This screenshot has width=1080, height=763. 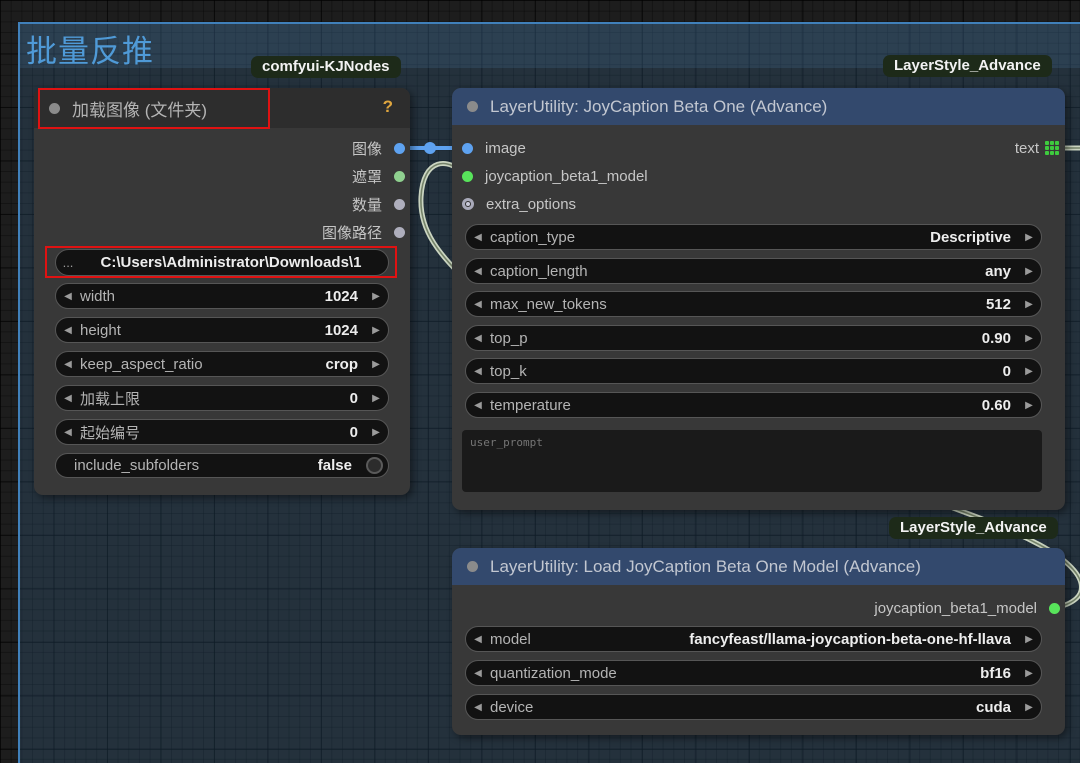 I want to click on widget-top-p: ◀ top_p 0.90 ▶, so click(x=753, y=338).